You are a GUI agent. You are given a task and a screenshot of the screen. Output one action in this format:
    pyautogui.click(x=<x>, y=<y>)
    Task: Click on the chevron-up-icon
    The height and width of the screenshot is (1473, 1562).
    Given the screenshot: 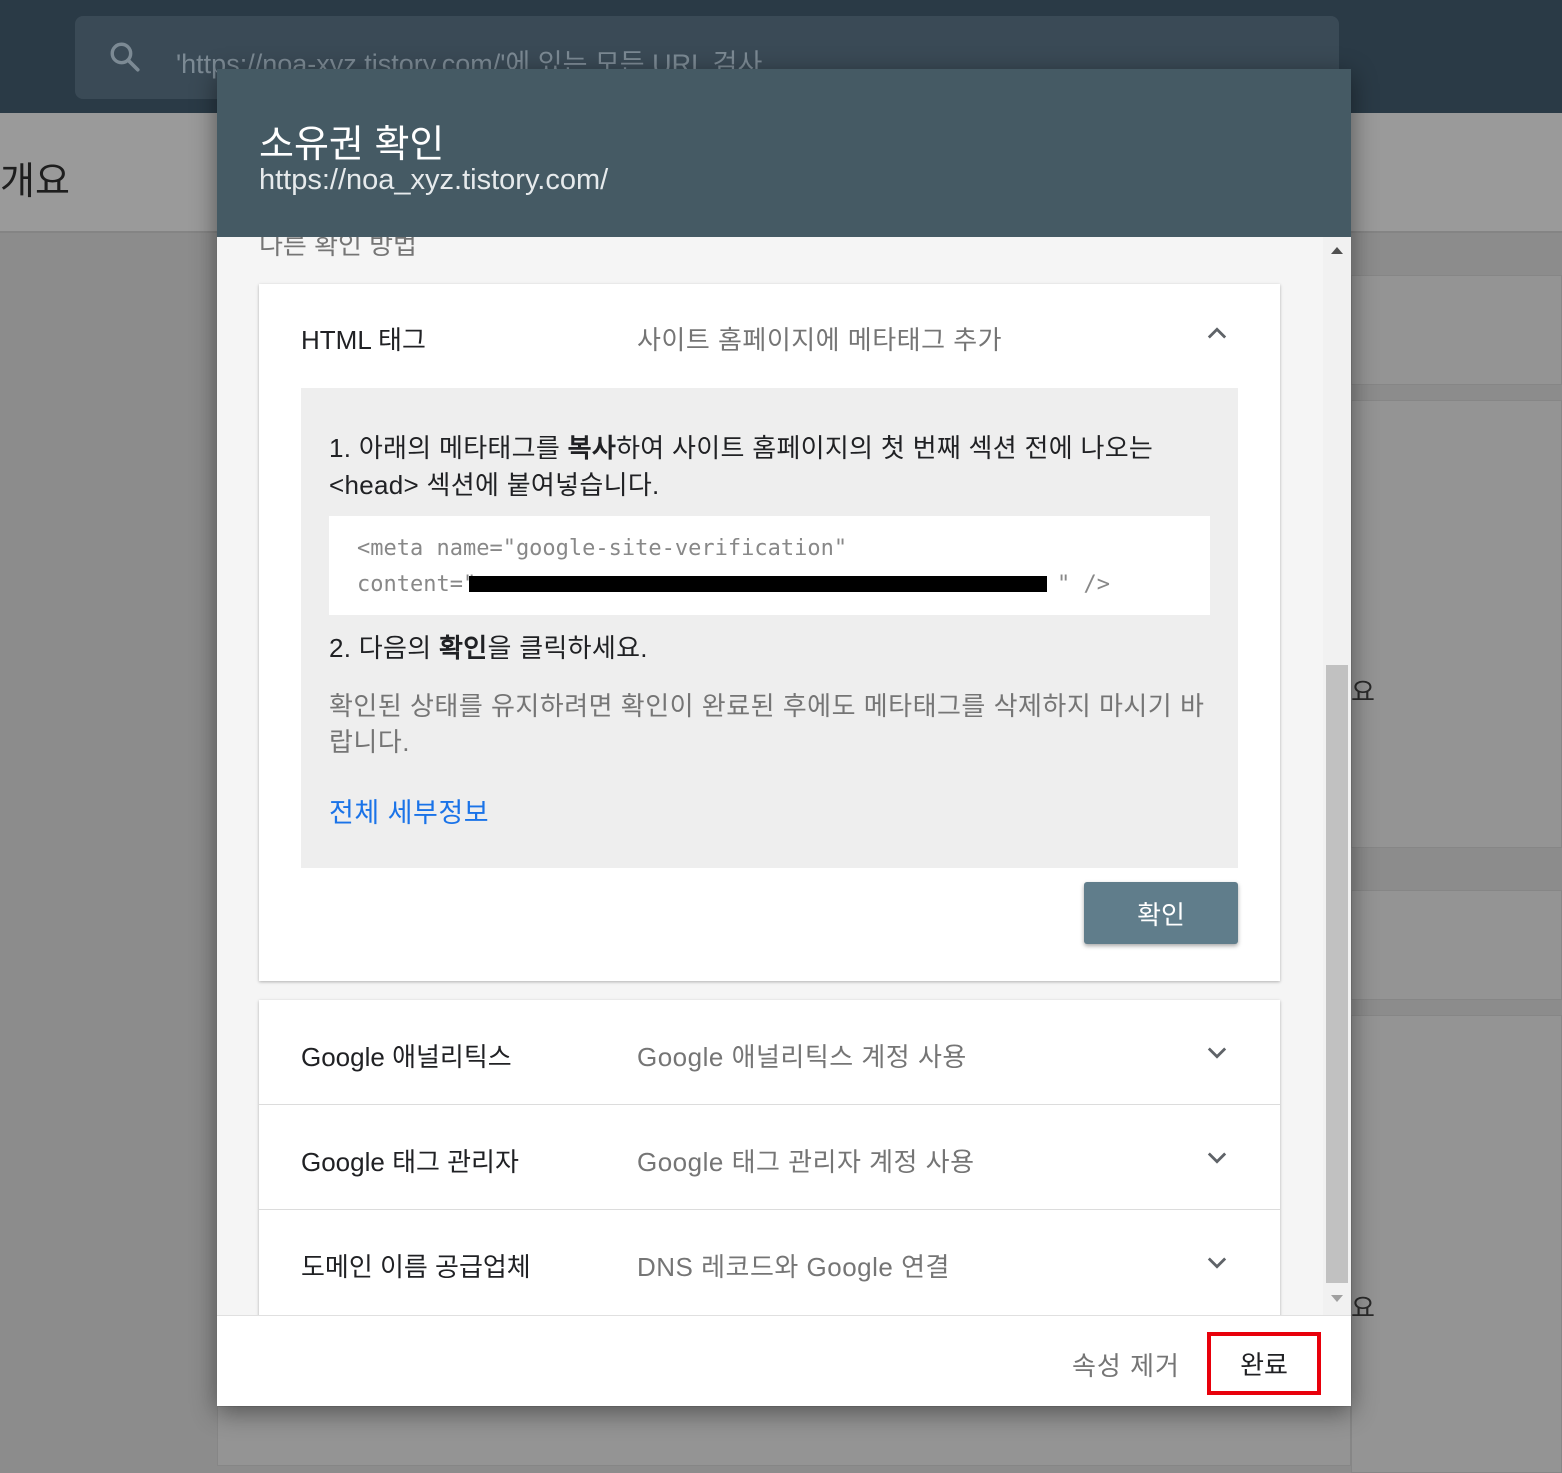 What is the action you would take?
    pyautogui.click(x=1217, y=334)
    